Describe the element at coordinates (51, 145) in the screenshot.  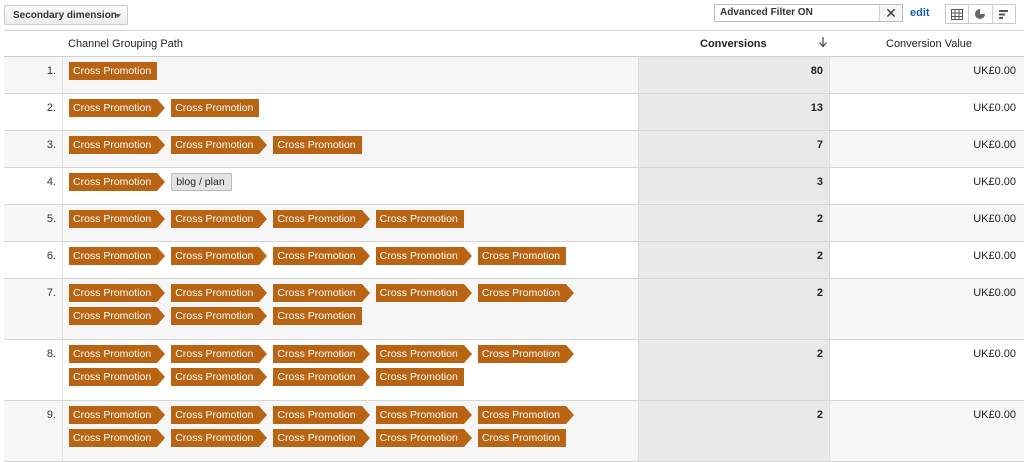
I see `row-rank: 3.` at that location.